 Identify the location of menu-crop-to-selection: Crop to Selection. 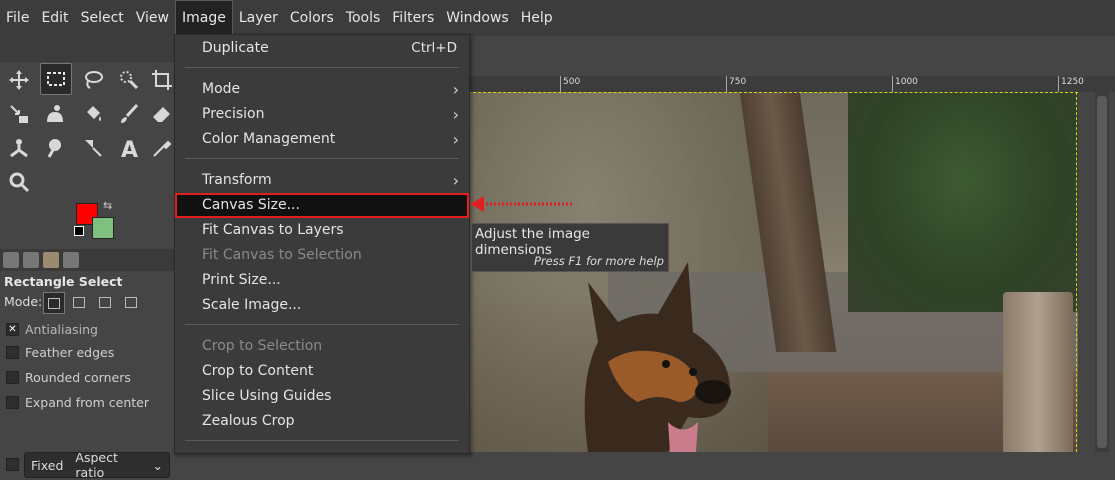
(322, 346).